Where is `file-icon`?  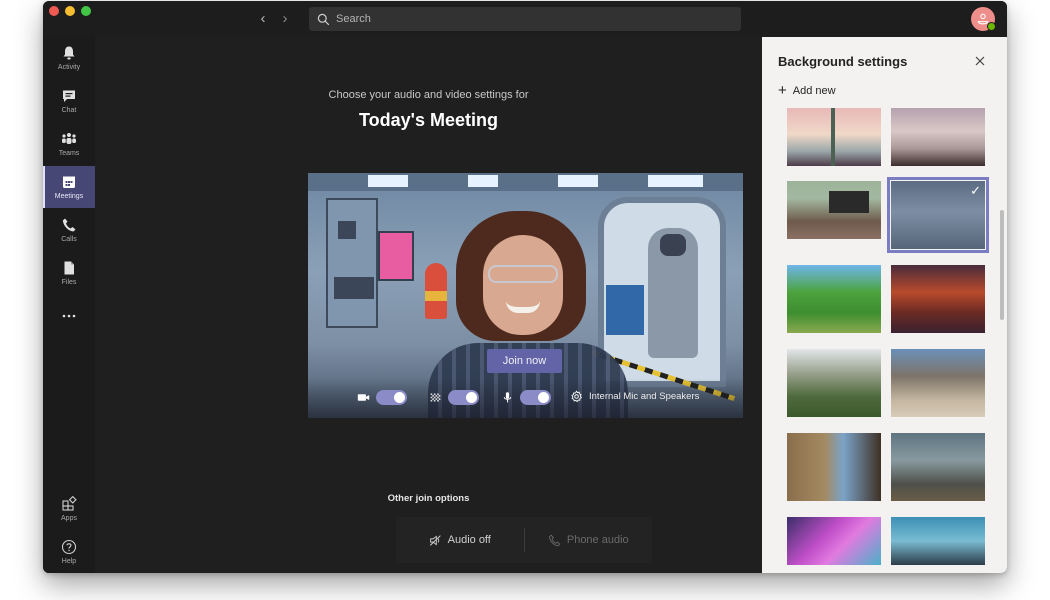
file-icon is located at coordinates (69, 268).